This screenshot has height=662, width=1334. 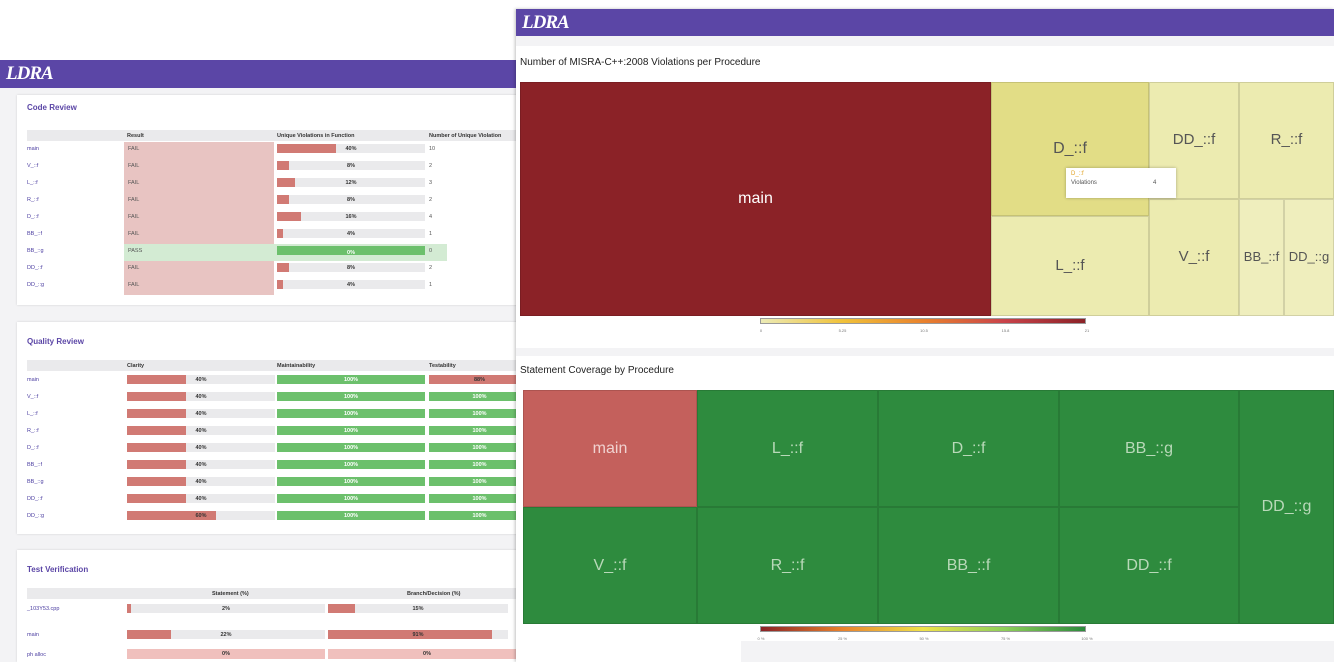 What do you see at coordinates (273, 150) in the screenshot?
I see `table-row: main FAIL 40% 10` at bounding box center [273, 150].